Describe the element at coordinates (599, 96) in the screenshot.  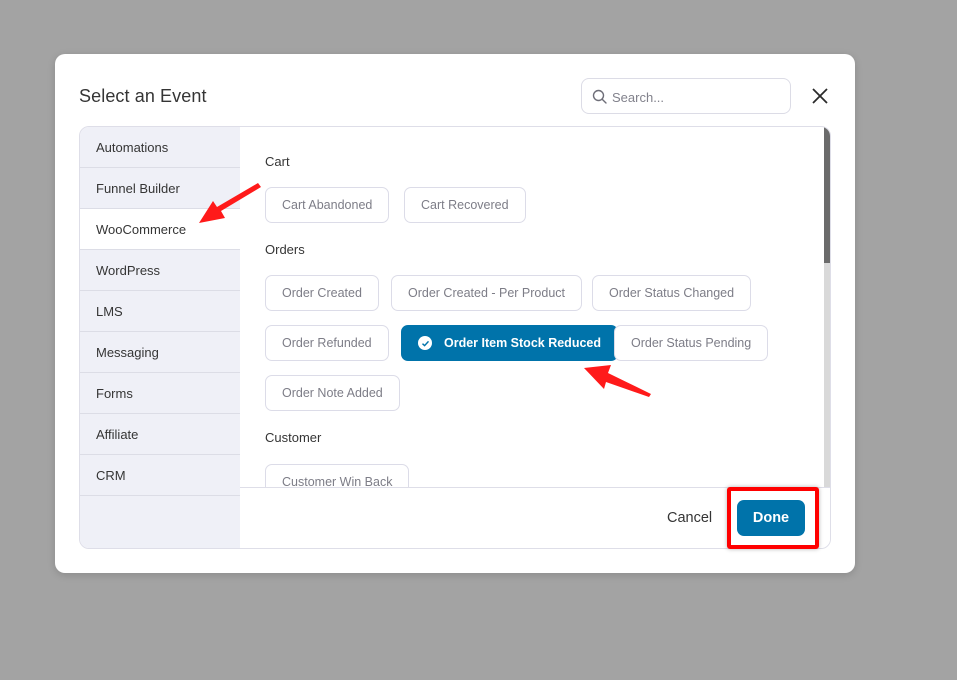
I see `search-icon` at that location.